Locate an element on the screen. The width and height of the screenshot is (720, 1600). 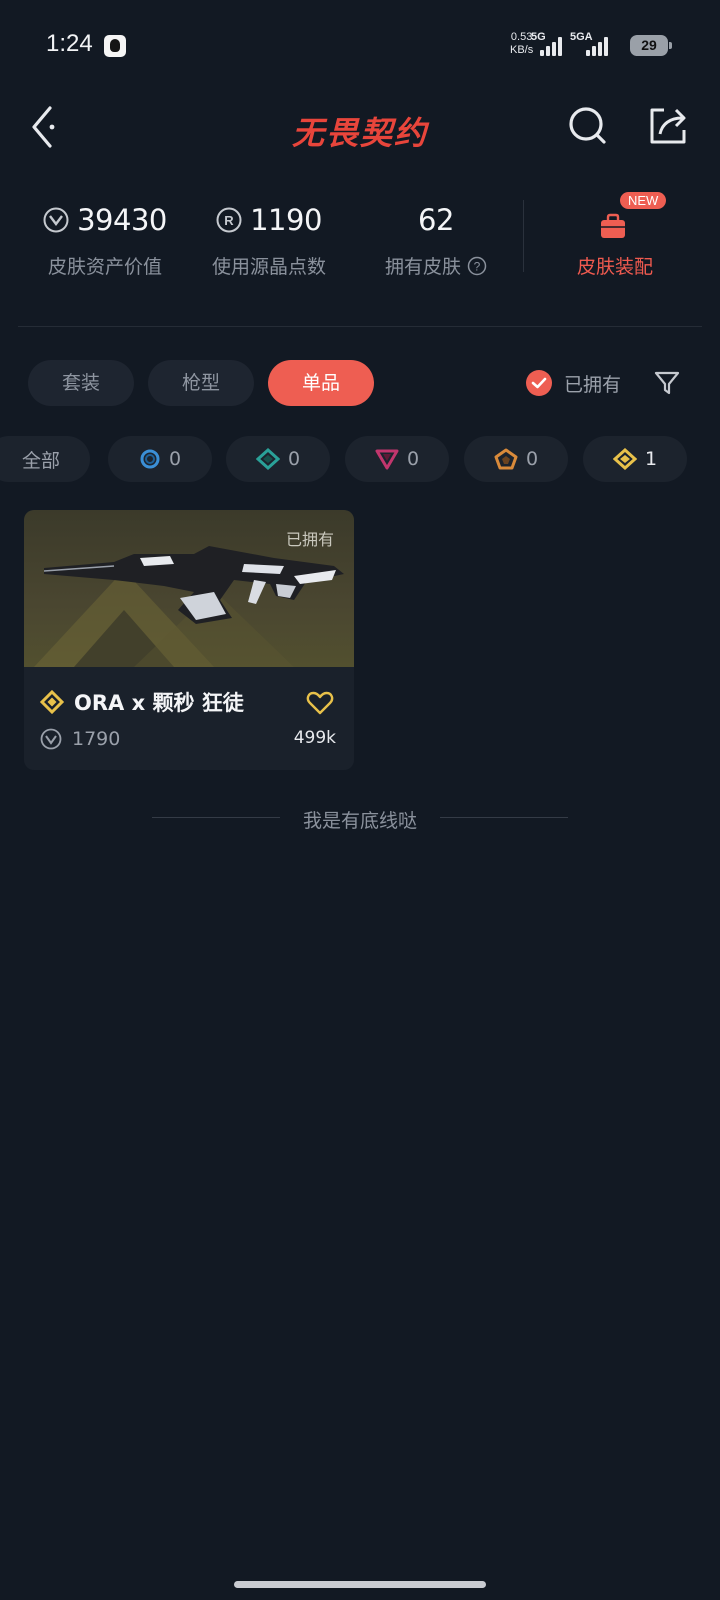
heart-icon is located at coordinates (320, 703).